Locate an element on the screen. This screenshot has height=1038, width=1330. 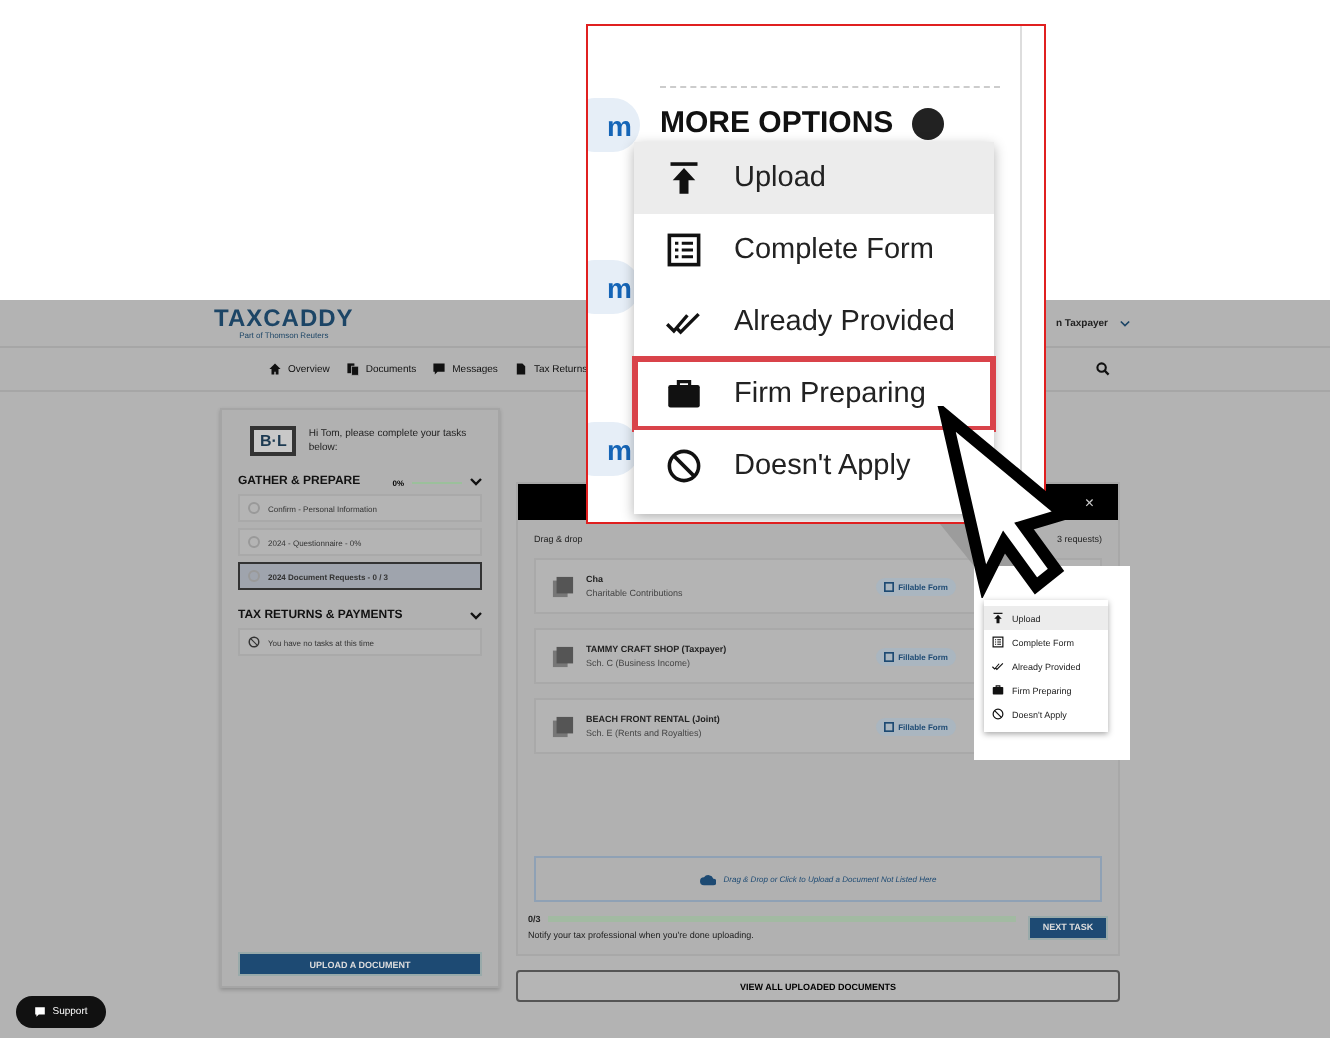
menu-item: Firm Preparing is located at coordinates (814, 394).